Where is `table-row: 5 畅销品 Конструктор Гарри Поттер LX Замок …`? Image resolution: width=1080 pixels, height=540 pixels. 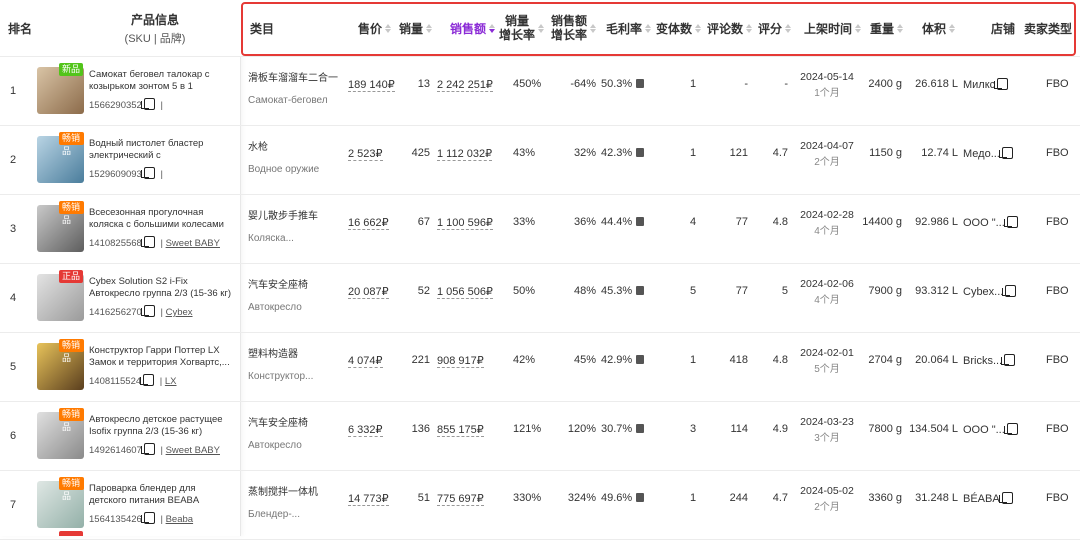
table-row: 5 畅销品 Конструктор Гарри Поттер LX Замок … is located at coordinates (540, 367).